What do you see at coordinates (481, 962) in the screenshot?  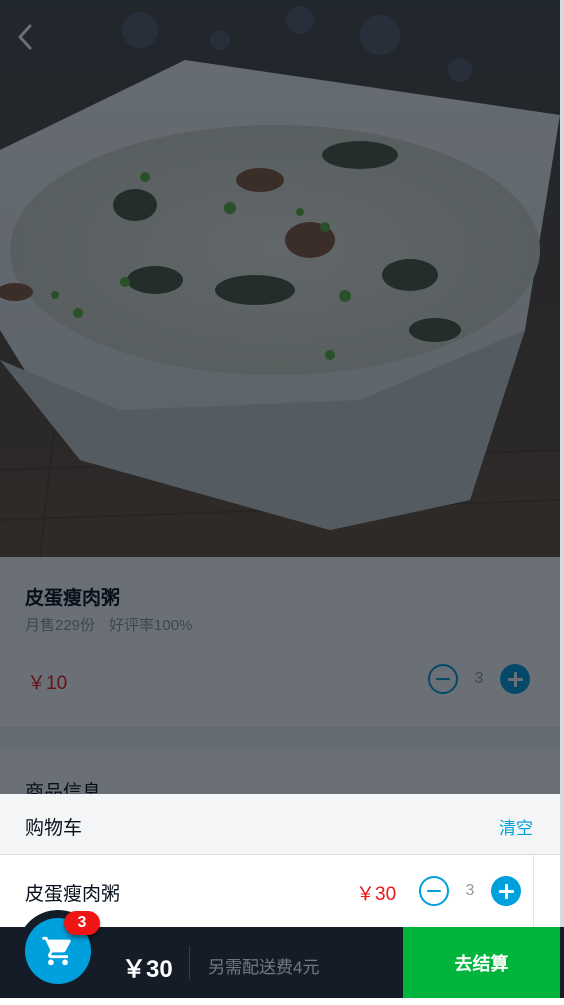 I see `checkout-button: 去结算` at bounding box center [481, 962].